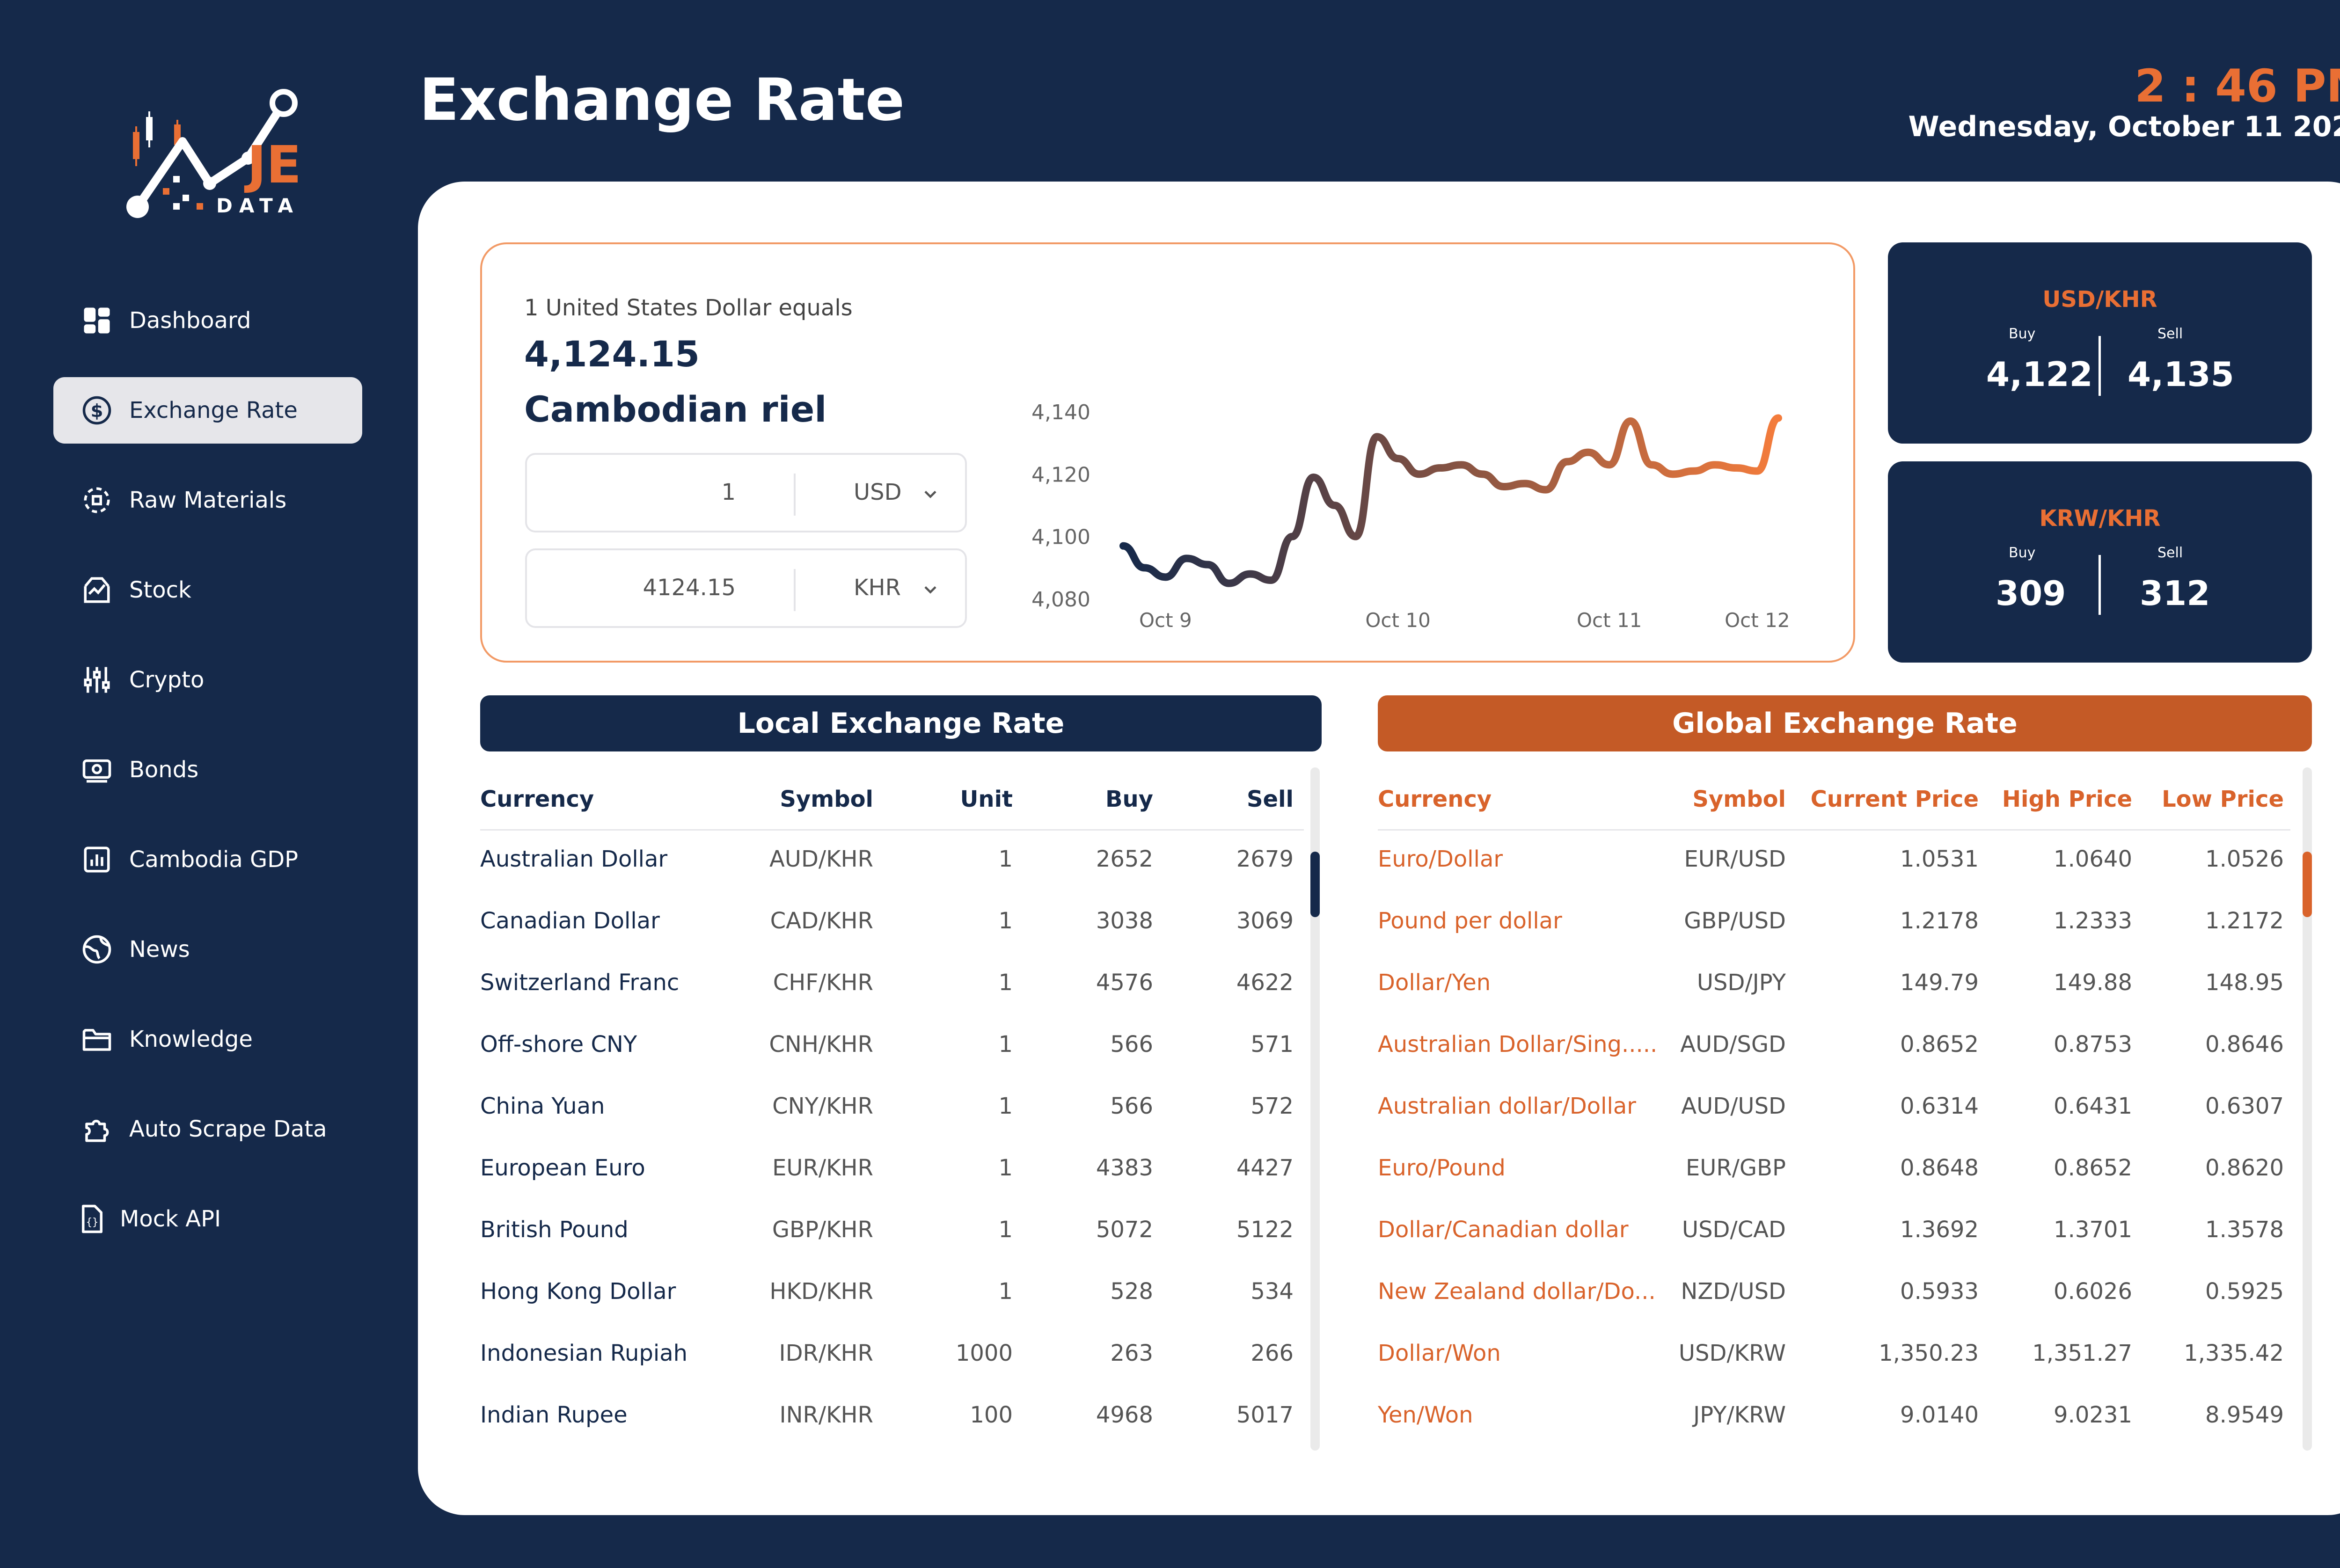 The image size is (2340, 1568). What do you see at coordinates (2175, 593) in the screenshot?
I see `sell-value: 312` at bounding box center [2175, 593].